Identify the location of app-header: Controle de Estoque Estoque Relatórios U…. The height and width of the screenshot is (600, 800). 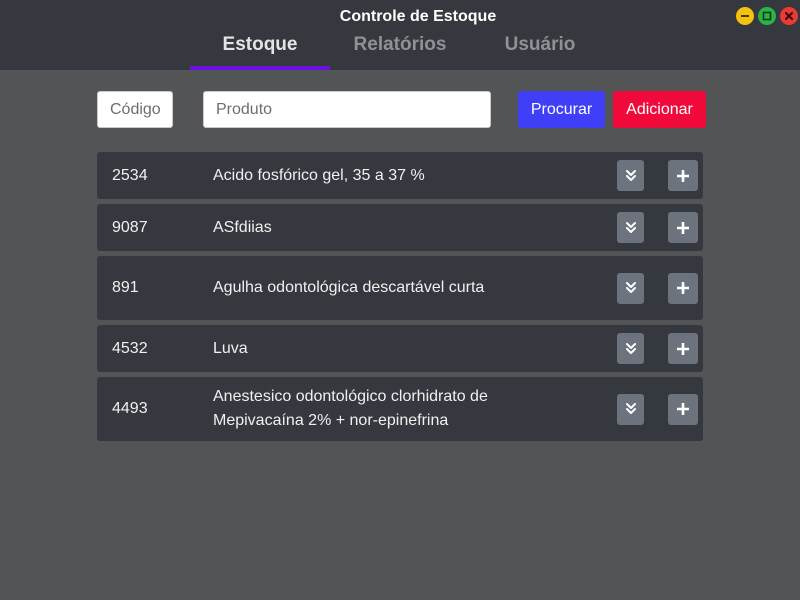
(400, 35).